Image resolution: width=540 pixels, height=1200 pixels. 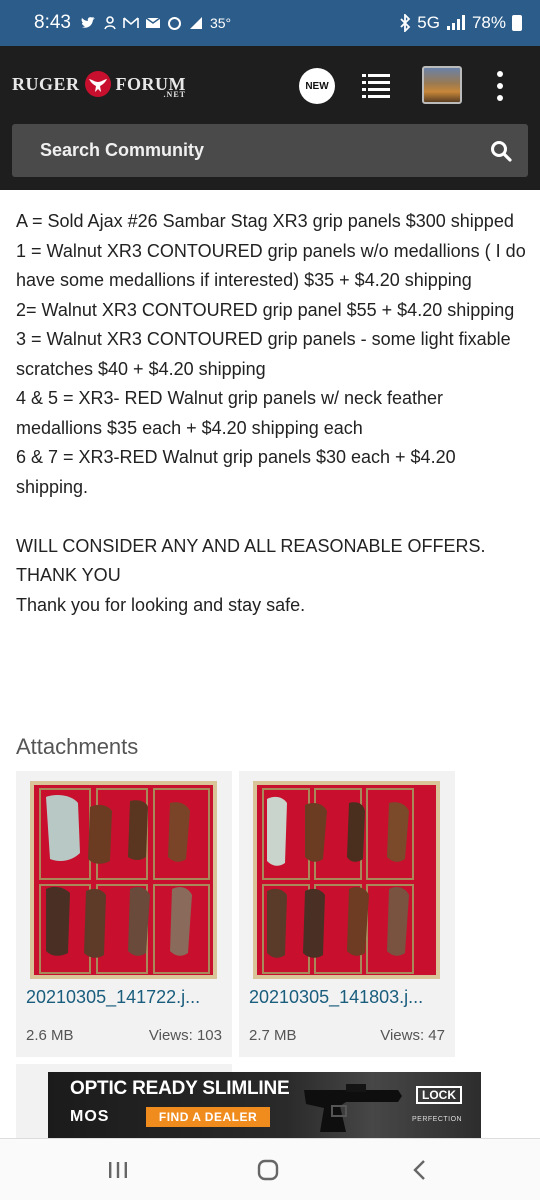 I want to click on weather-icon, so click(x=195, y=23).